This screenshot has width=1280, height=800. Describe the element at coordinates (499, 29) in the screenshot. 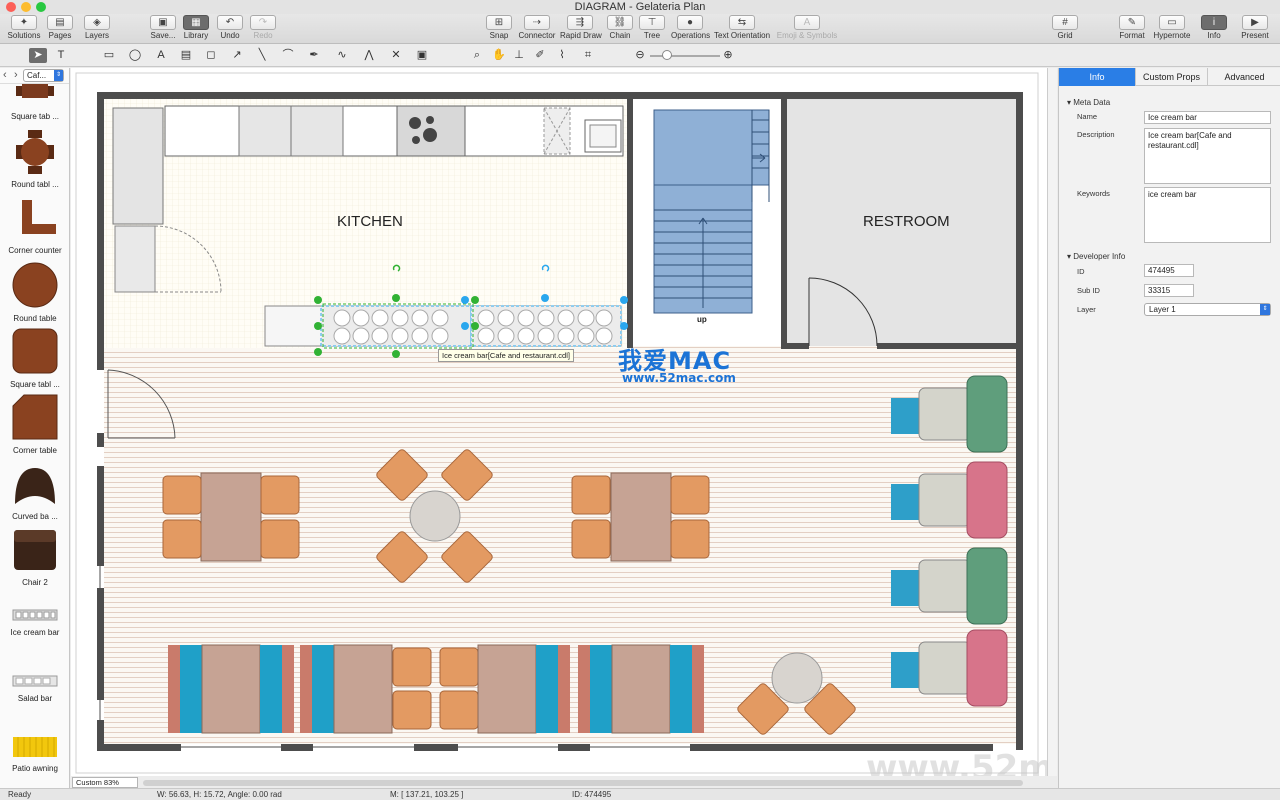

I see `snap-button: ⊞ Snap` at that location.